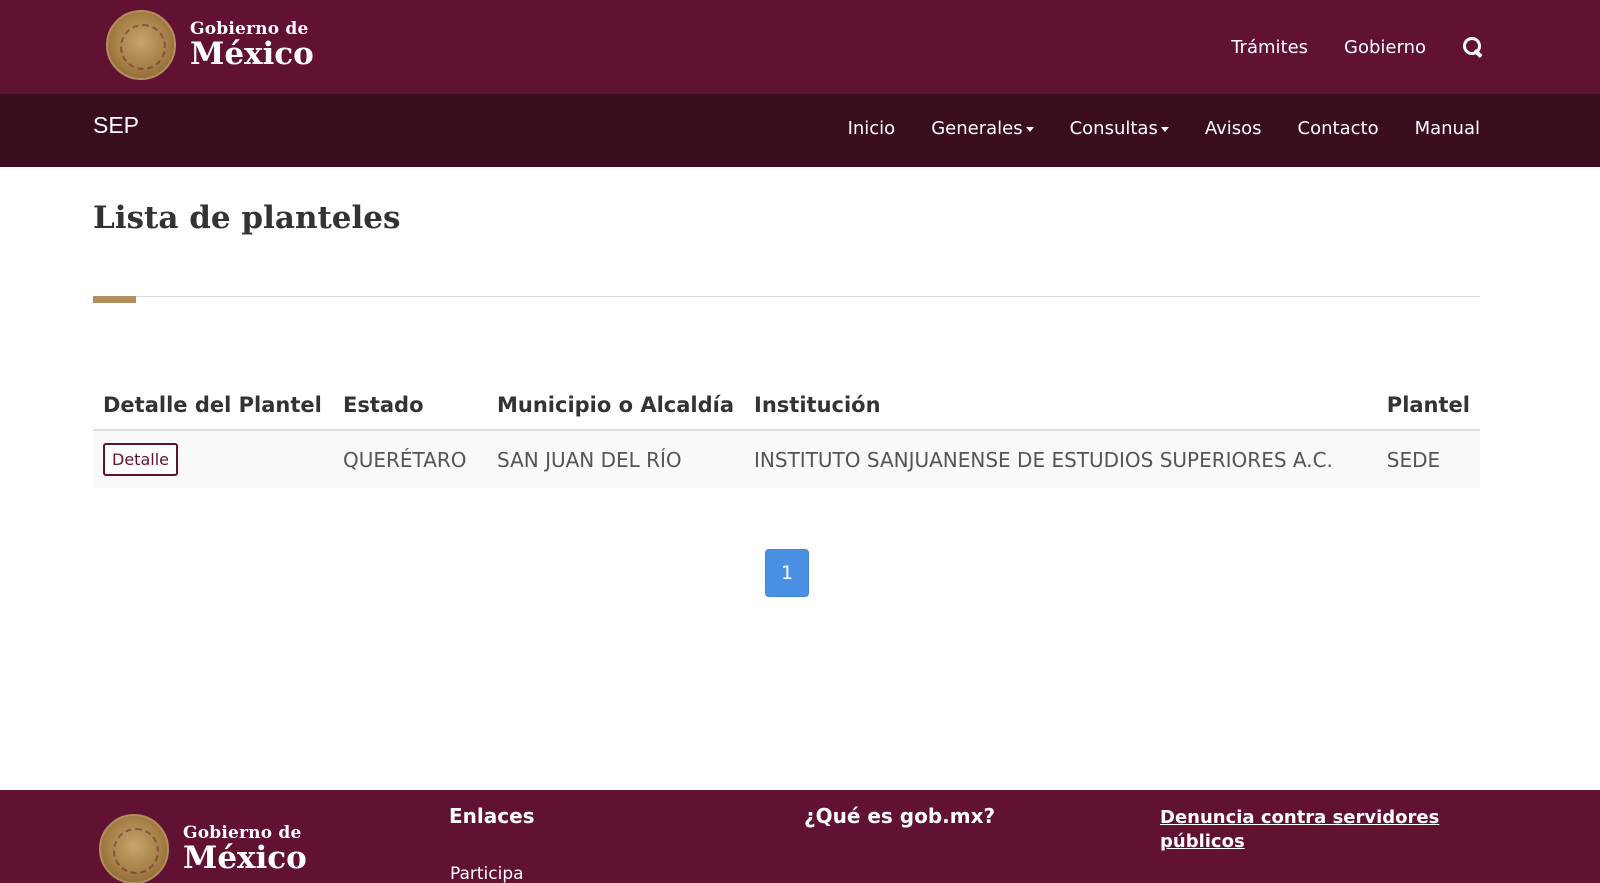 The image size is (1600, 883). I want to click on page-1-button: 1, so click(787, 573).